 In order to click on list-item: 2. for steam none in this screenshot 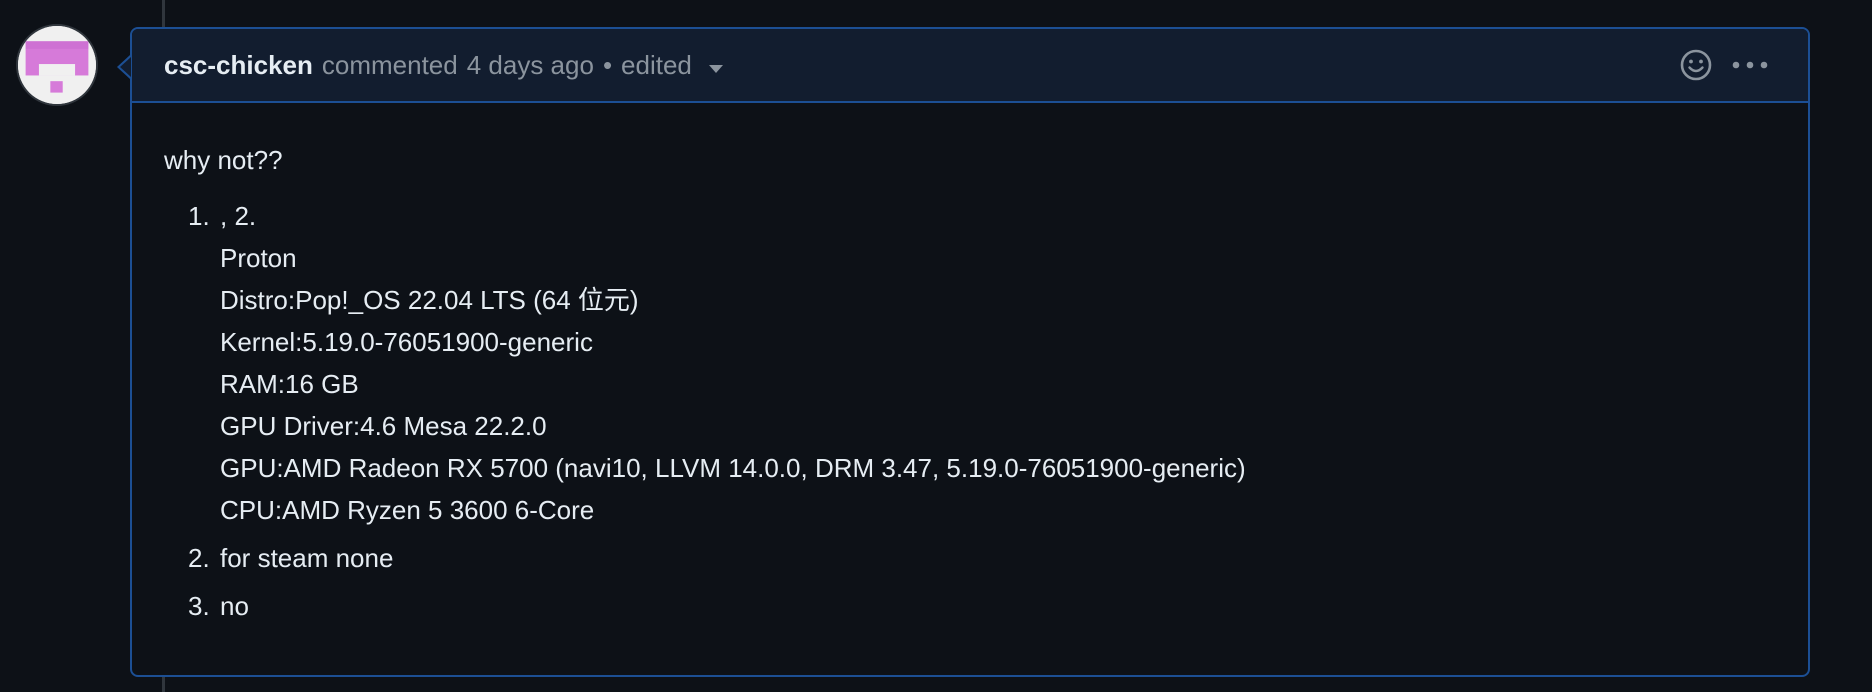, I will do `click(970, 558)`.